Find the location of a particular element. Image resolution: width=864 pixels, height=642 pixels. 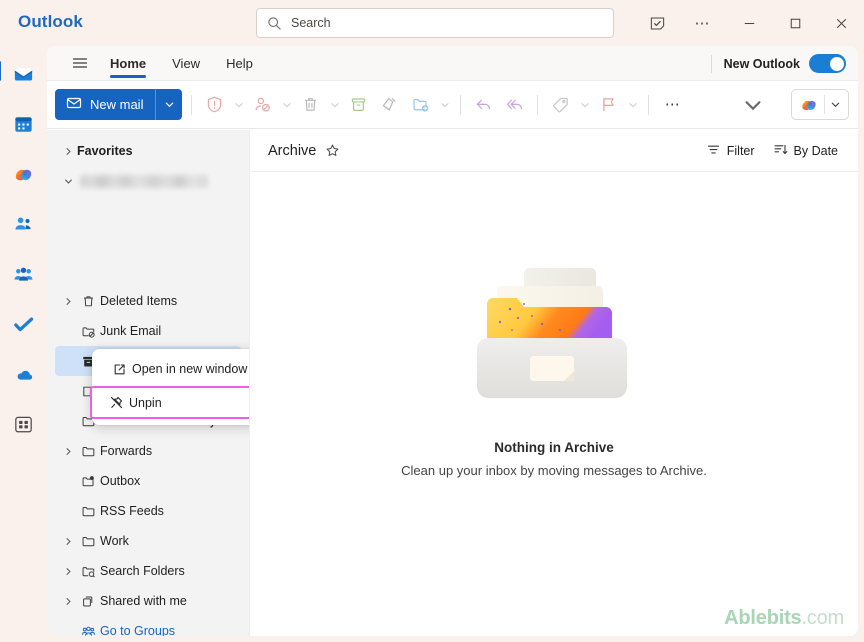

minimize-icon is located at coordinates (749, 23).